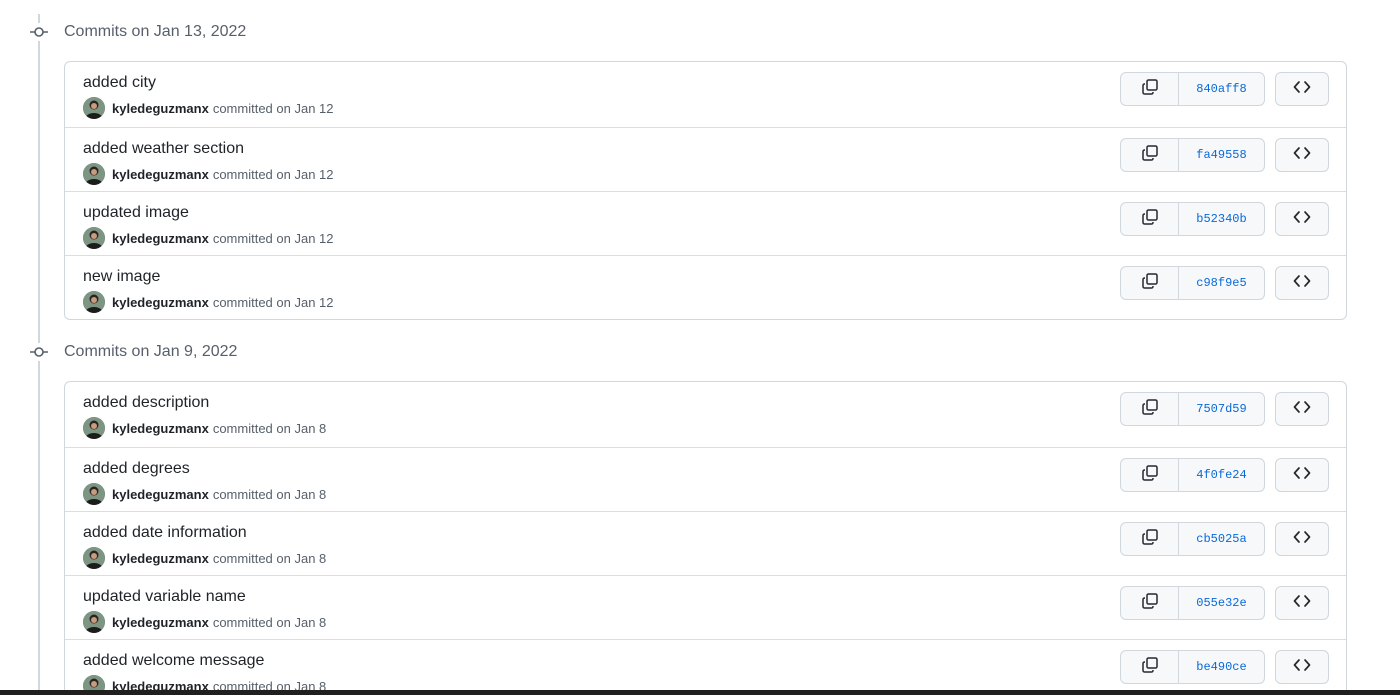 Image resolution: width=1400 pixels, height=695 pixels. Describe the element at coordinates (1221, 539) in the screenshot. I see `commit-sha-link: cb5025a` at that location.